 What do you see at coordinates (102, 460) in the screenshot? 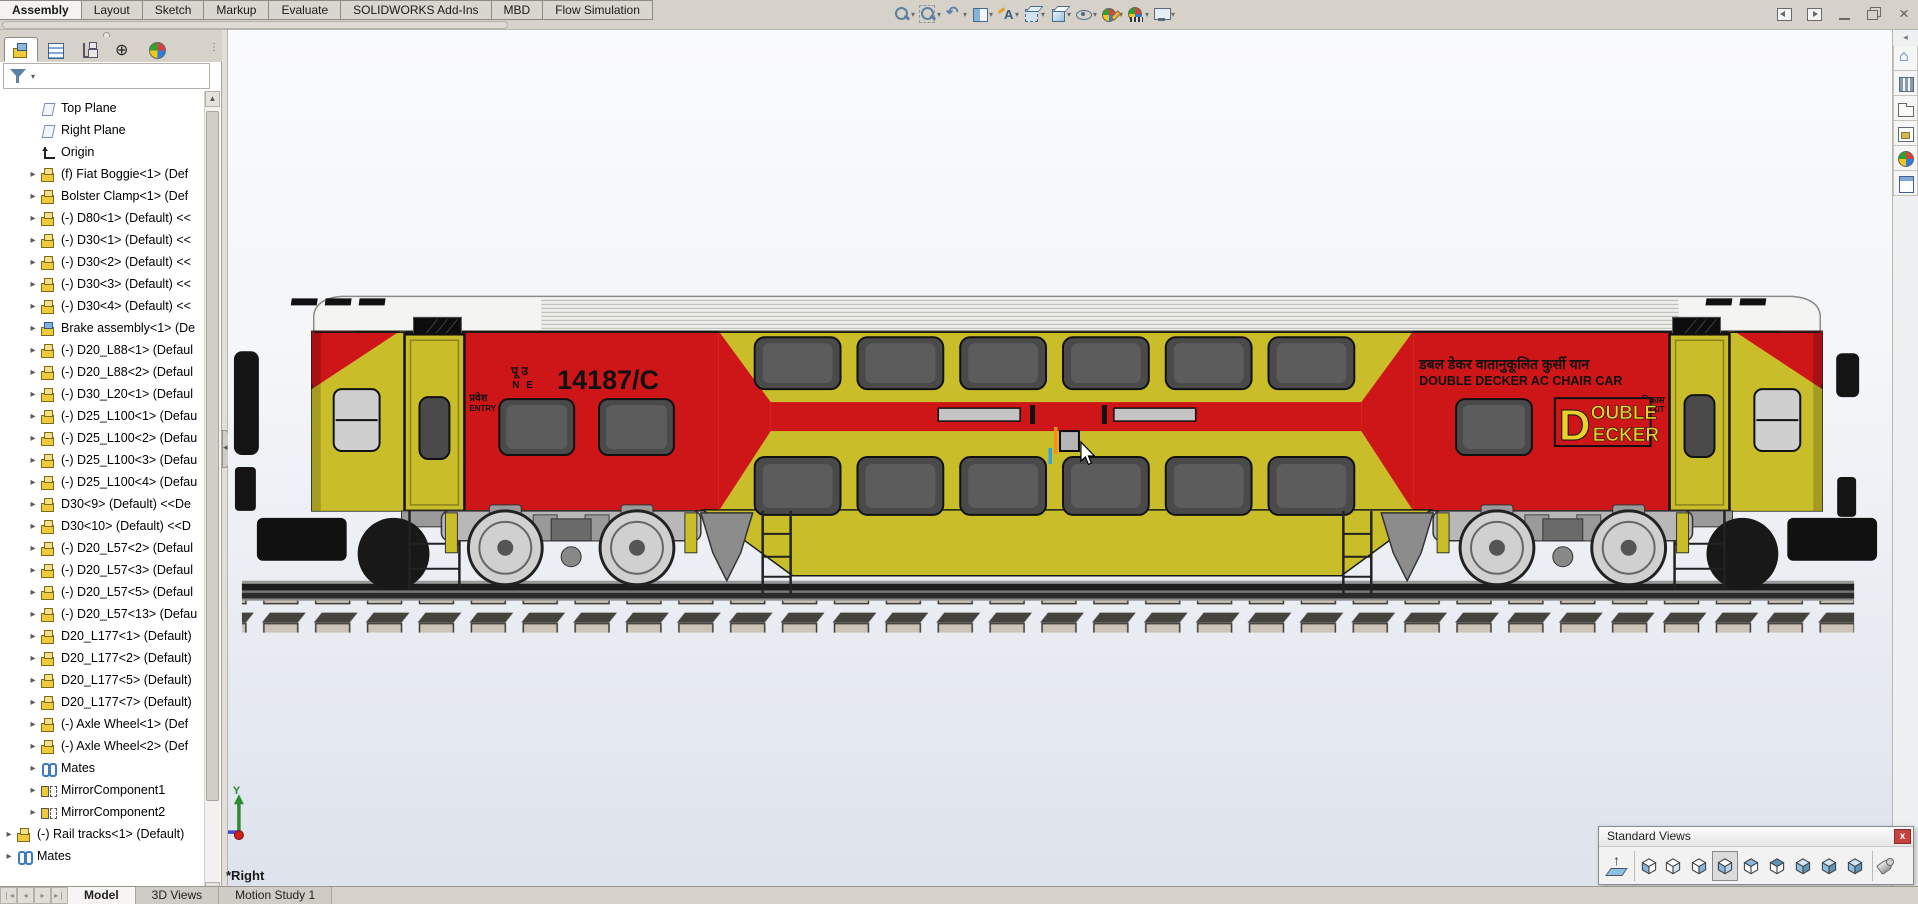
I see `tree-item: (-) D25_L100<3> (Defau` at bounding box center [102, 460].